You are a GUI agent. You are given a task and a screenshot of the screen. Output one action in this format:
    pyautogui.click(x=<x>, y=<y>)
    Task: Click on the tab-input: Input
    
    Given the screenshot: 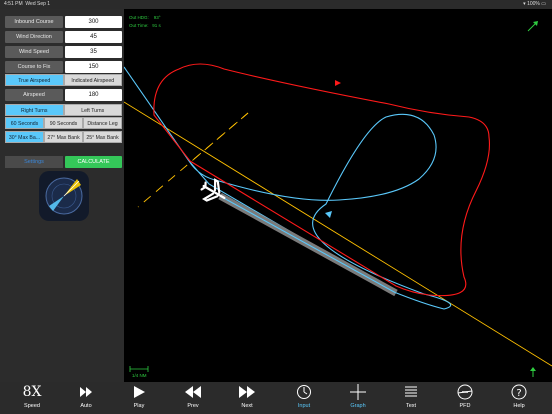 What is the action you would take?
    pyautogui.click(x=304, y=398)
    